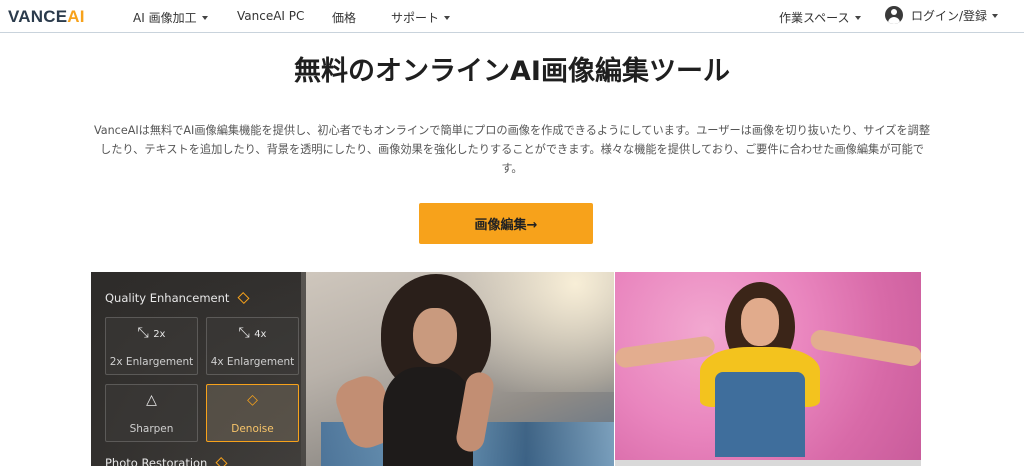  I want to click on eraser-icon: ◇, so click(252, 400).